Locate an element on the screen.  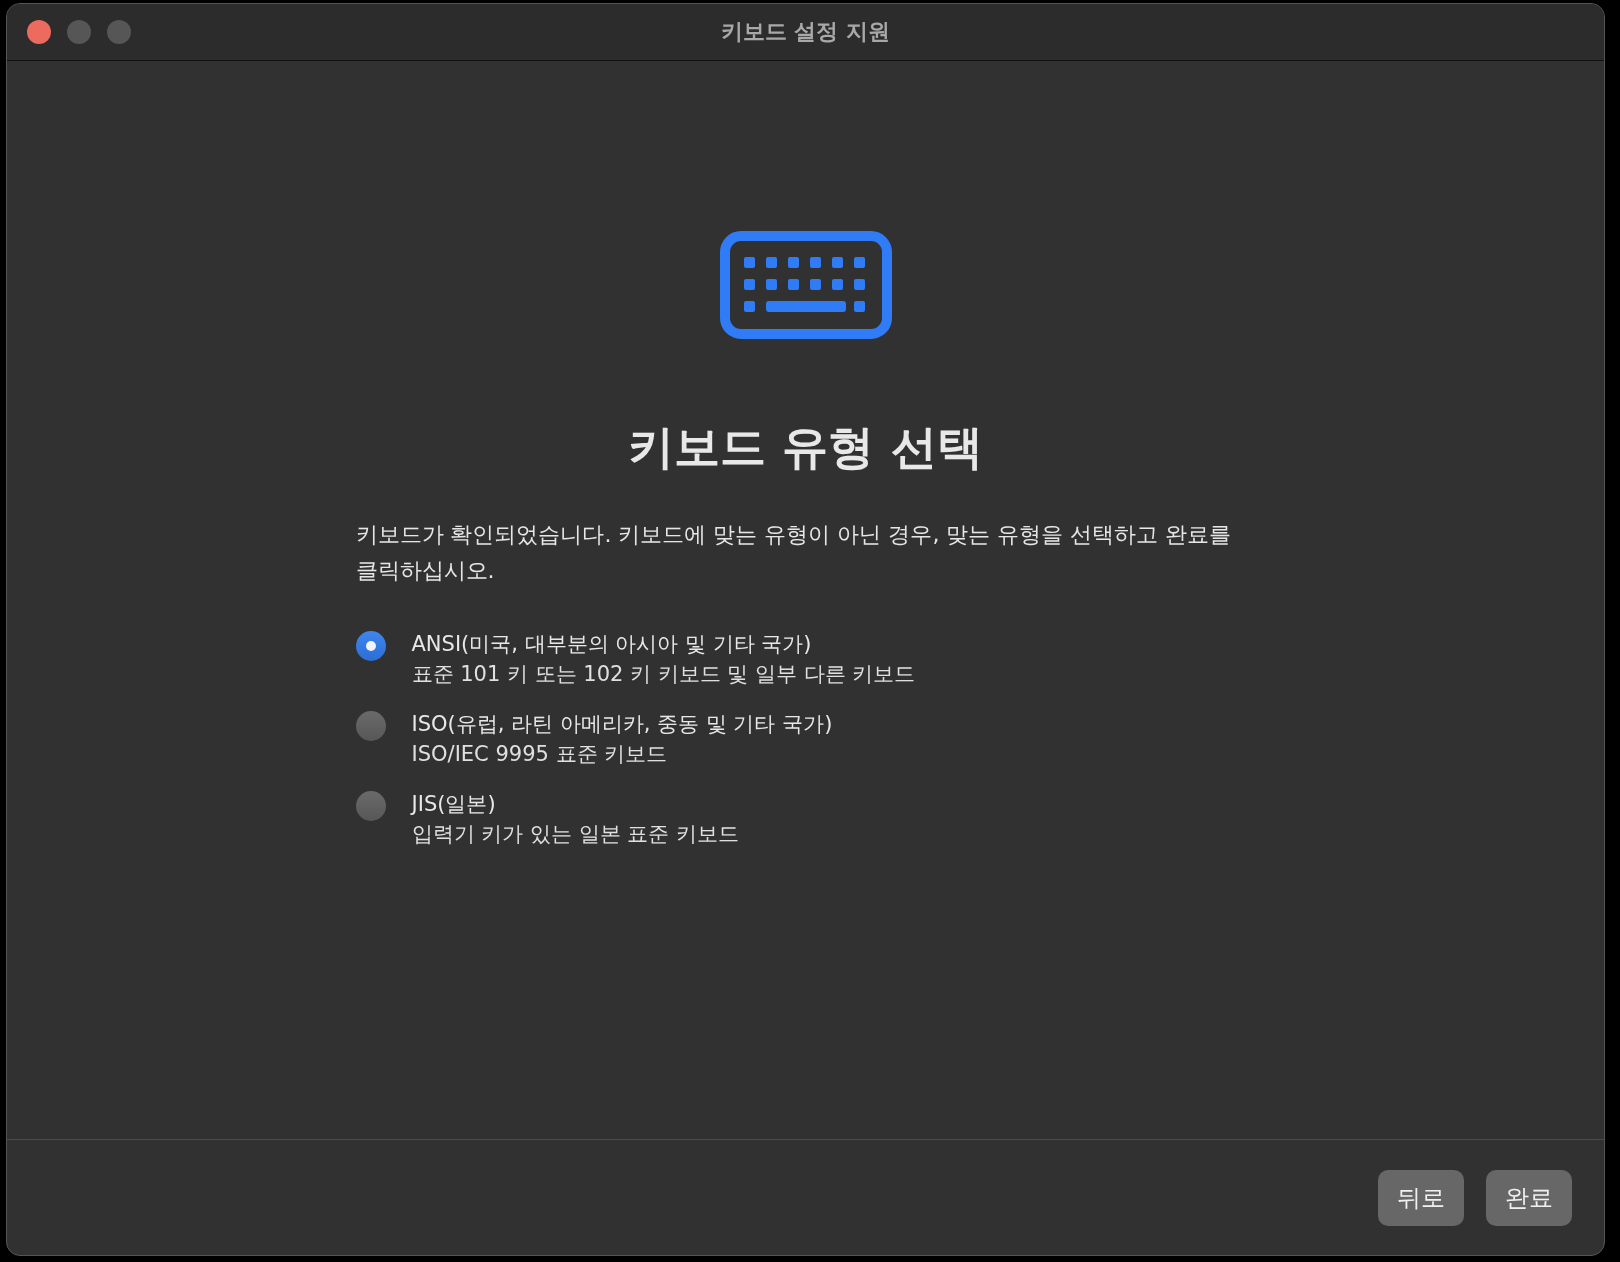
option-detail: 입력기 키가 있는 일본 표준 키보드 is located at coordinates (575, 834).